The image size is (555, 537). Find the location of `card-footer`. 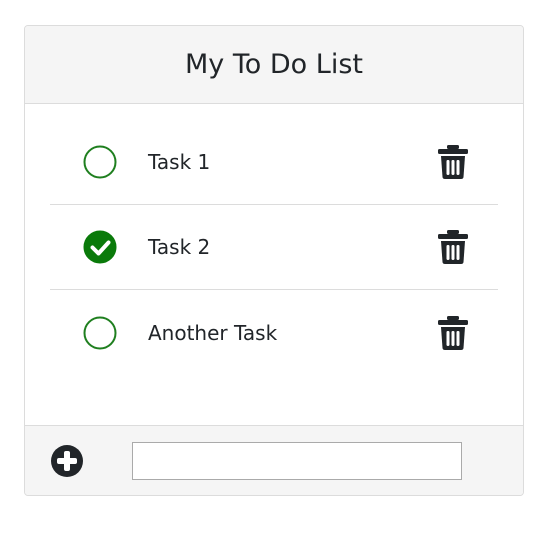

card-footer is located at coordinates (274, 460).